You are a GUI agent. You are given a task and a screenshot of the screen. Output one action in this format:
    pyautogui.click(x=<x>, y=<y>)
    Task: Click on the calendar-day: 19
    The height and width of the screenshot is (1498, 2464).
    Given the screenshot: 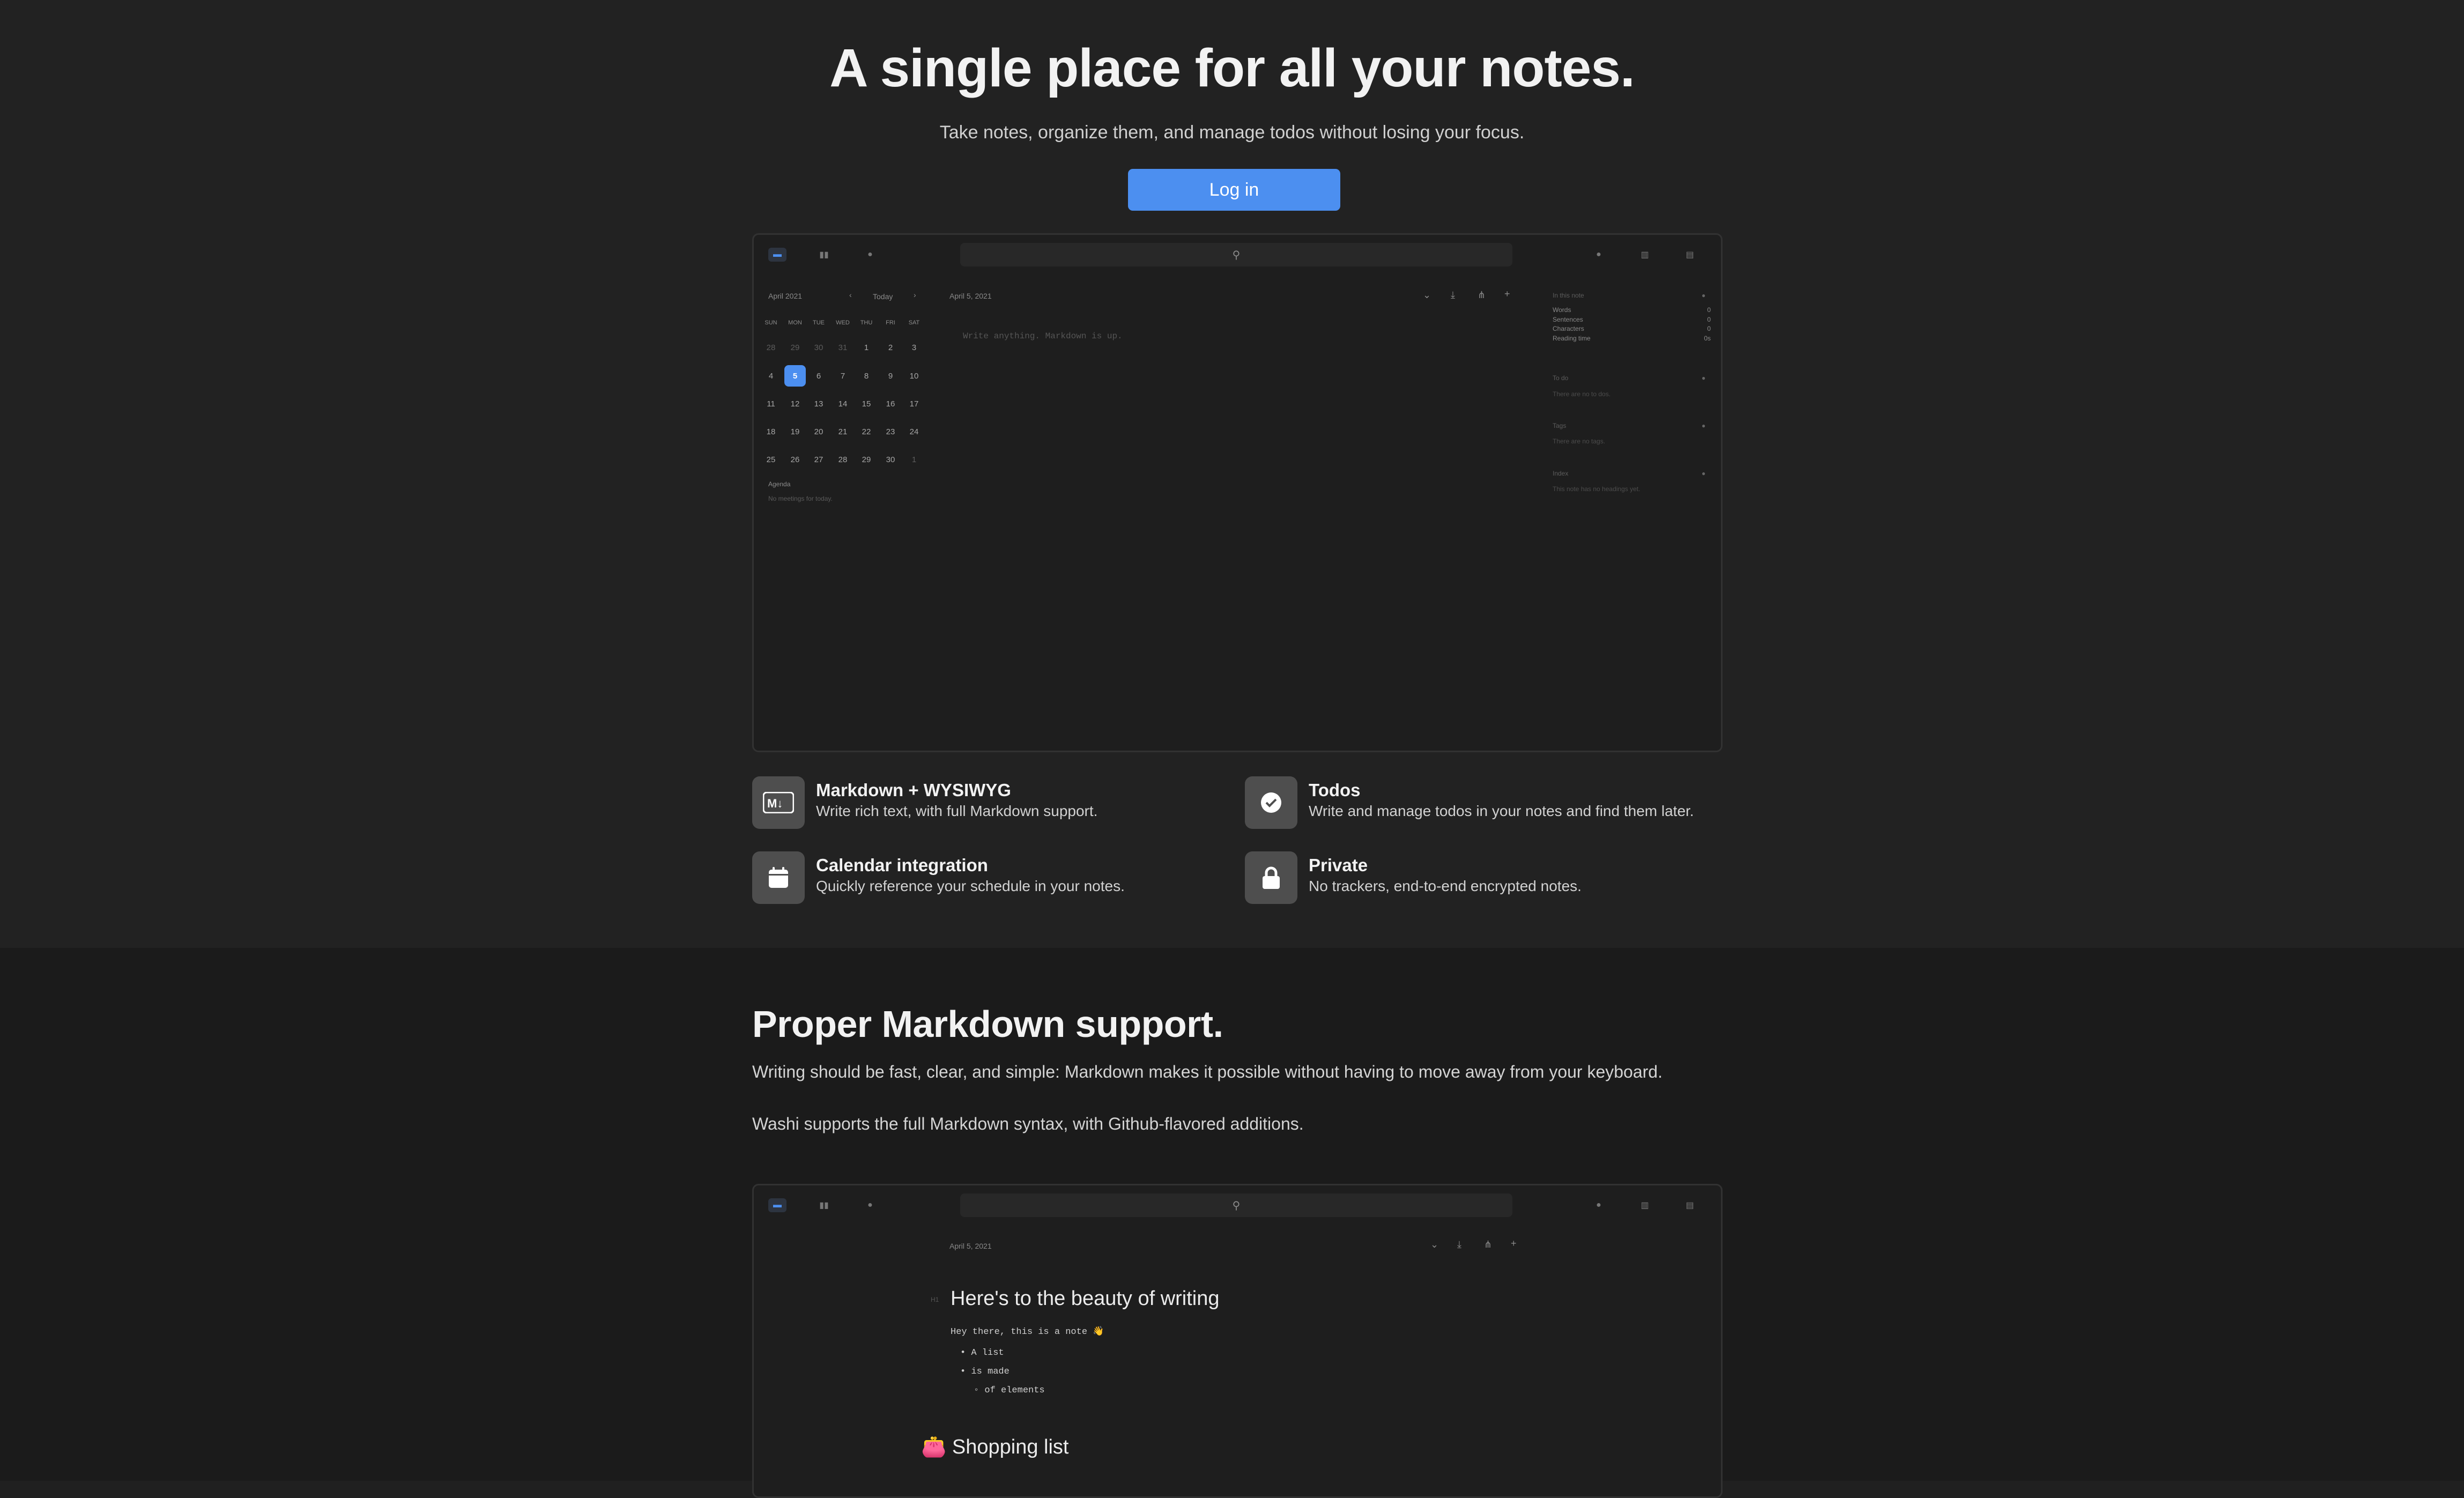 What is the action you would take?
    pyautogui.click(x=795, y=431)
    